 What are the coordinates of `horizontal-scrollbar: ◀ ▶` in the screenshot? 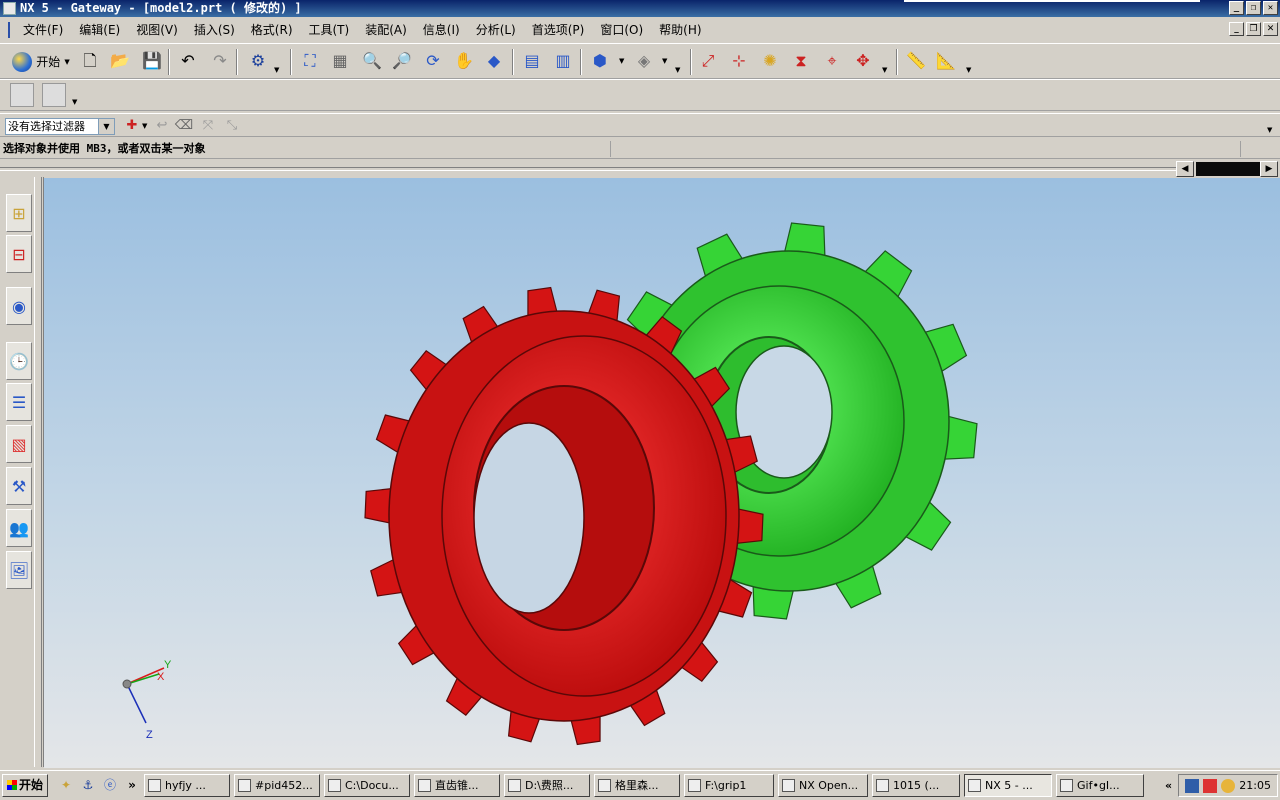 It's located at (640, 169).